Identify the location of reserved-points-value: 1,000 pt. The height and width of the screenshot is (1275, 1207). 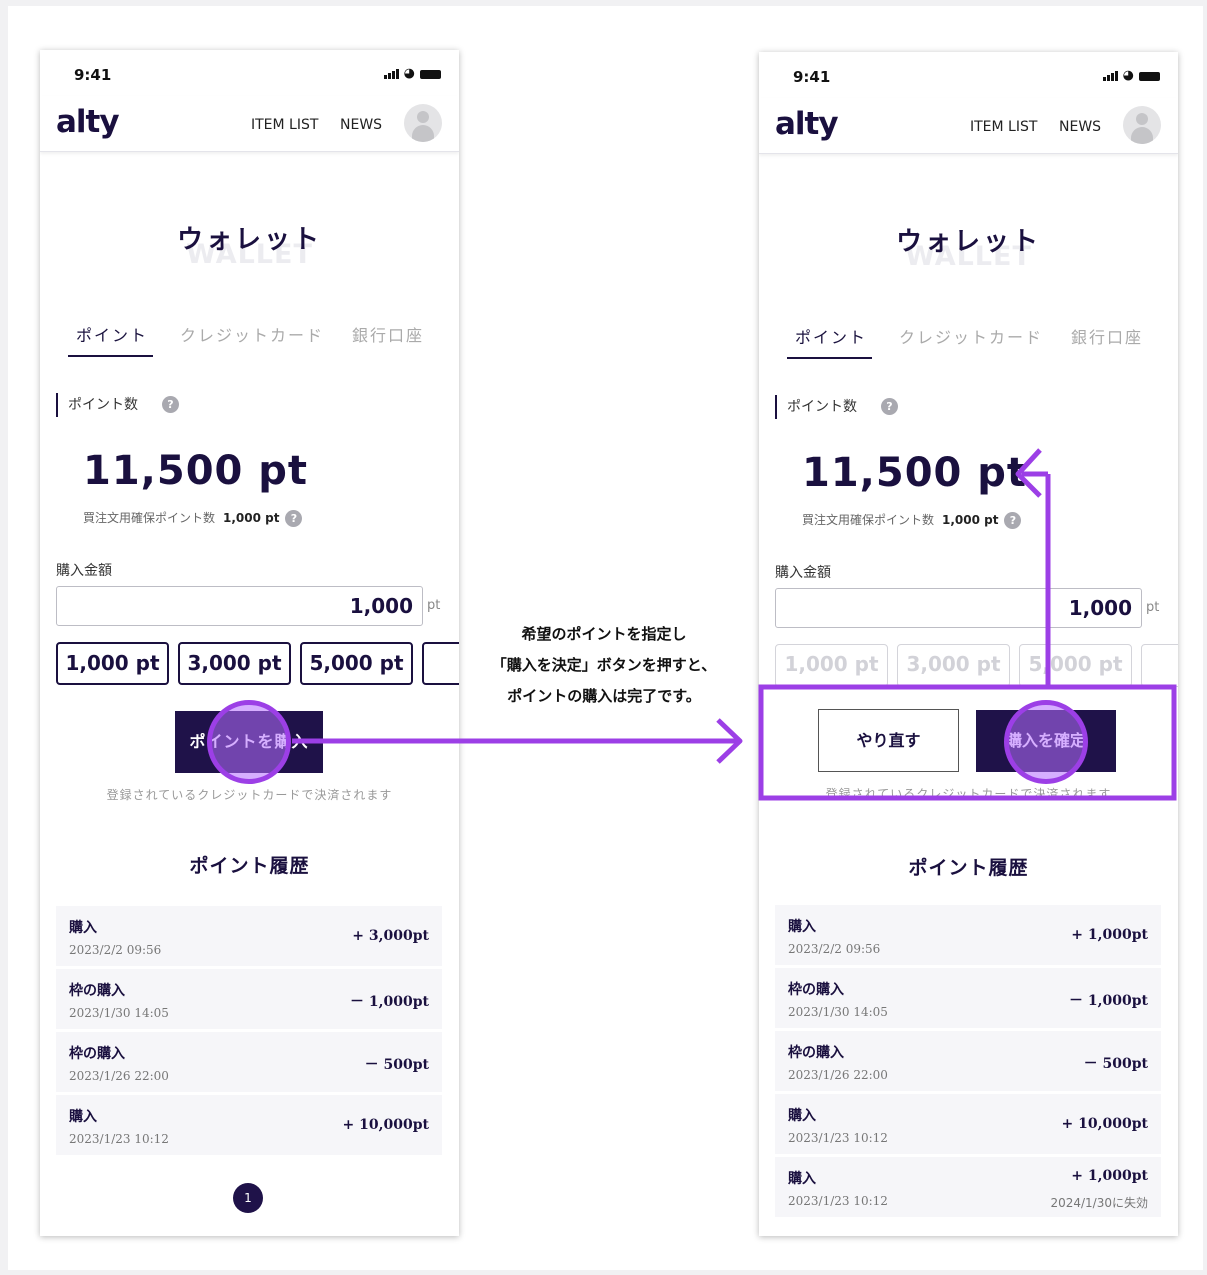
(970, 520).